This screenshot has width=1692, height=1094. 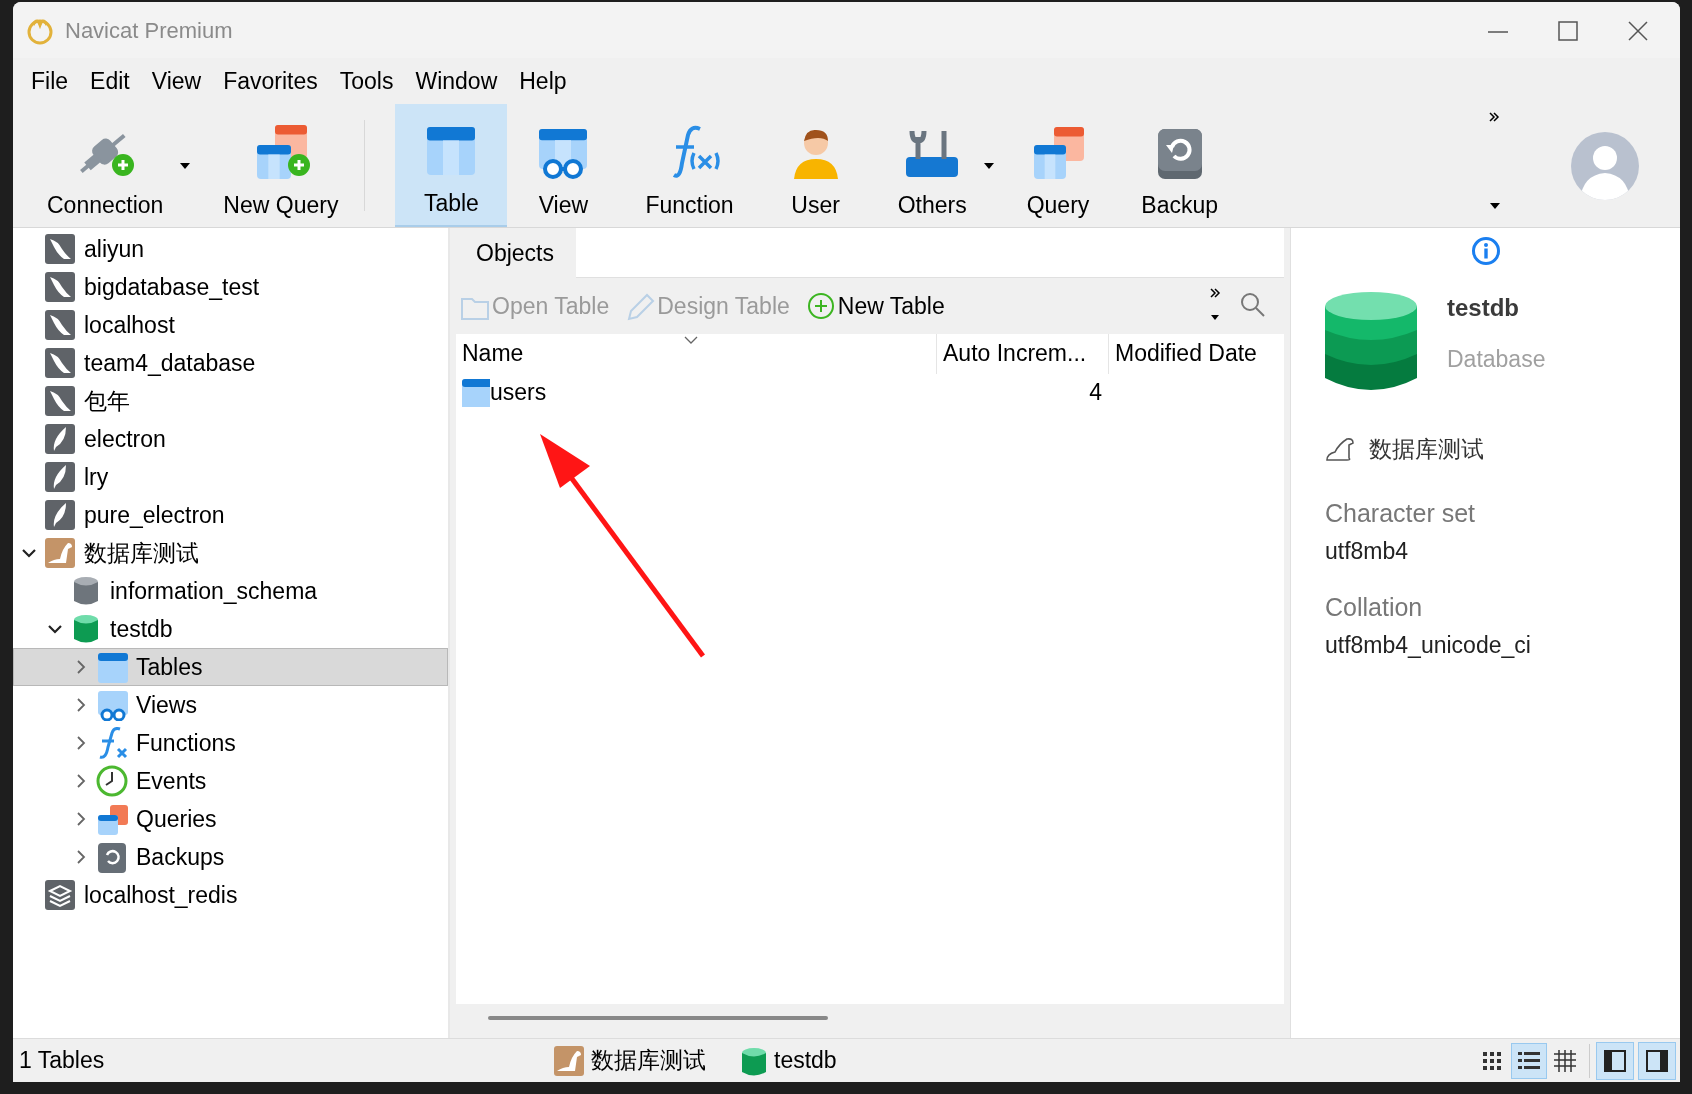 I want to click on menu-item: Tools, so click(x=366, y=81).